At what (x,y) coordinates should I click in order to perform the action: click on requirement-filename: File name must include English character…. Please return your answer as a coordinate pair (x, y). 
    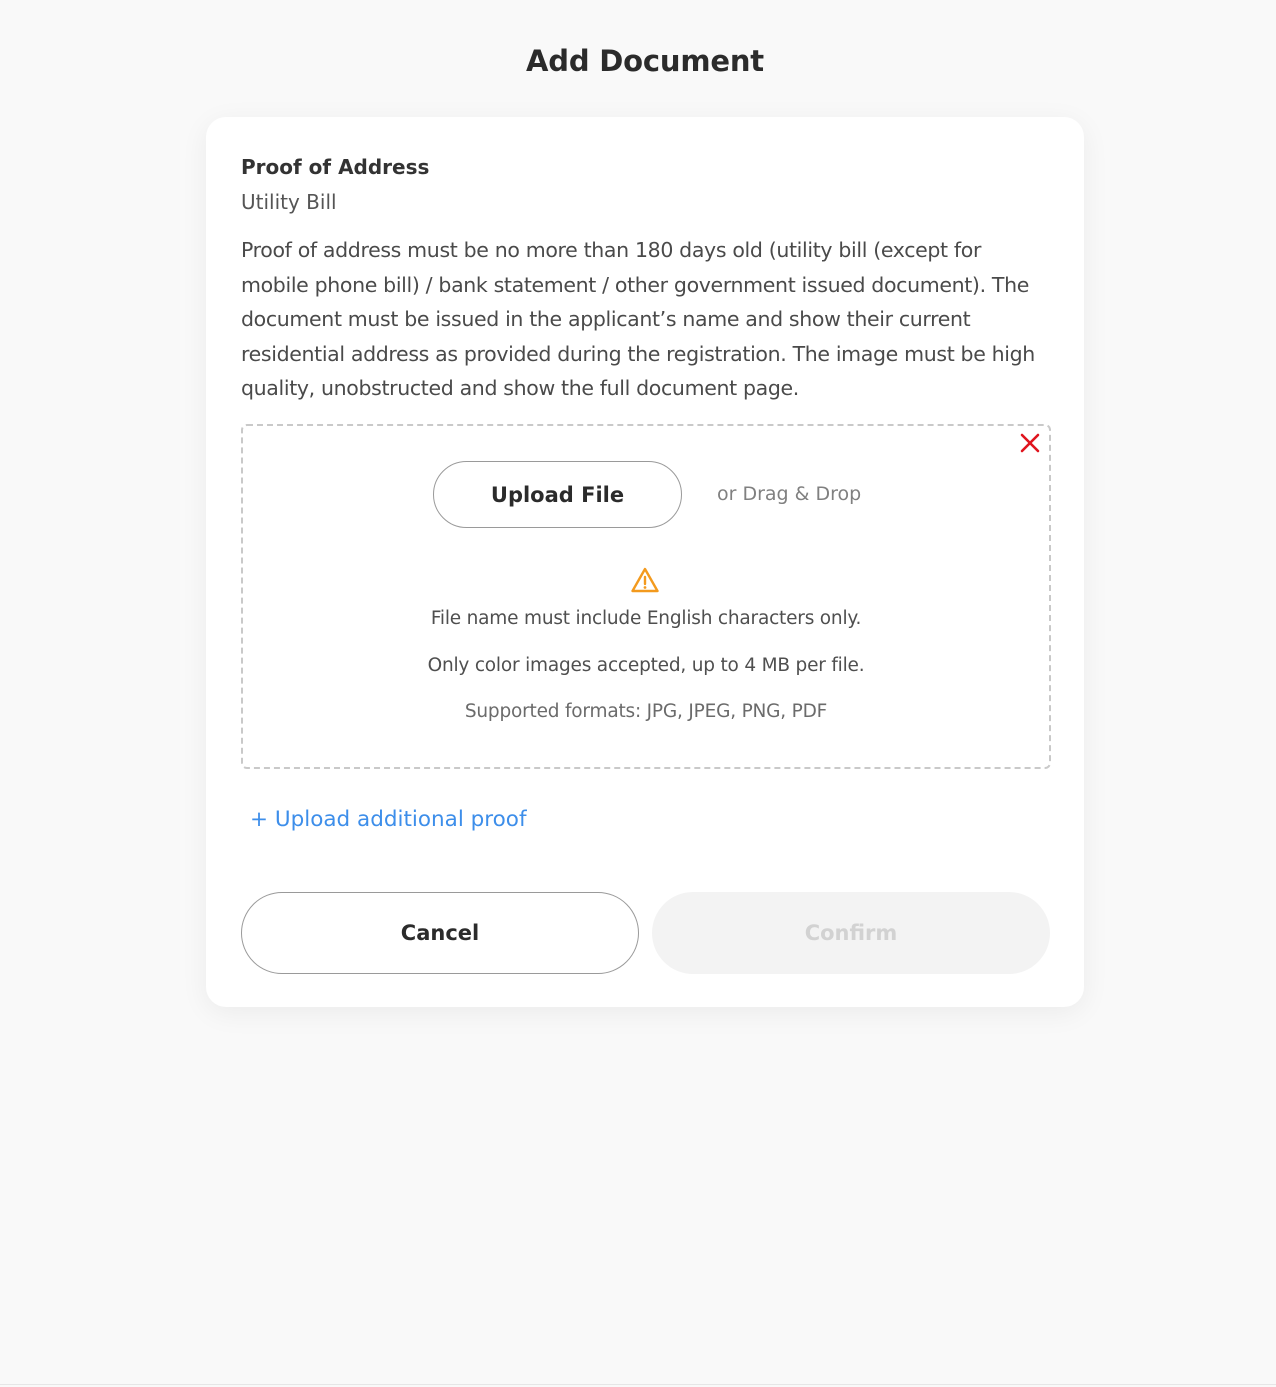
    Looking at the image, I should click on (646, 618).